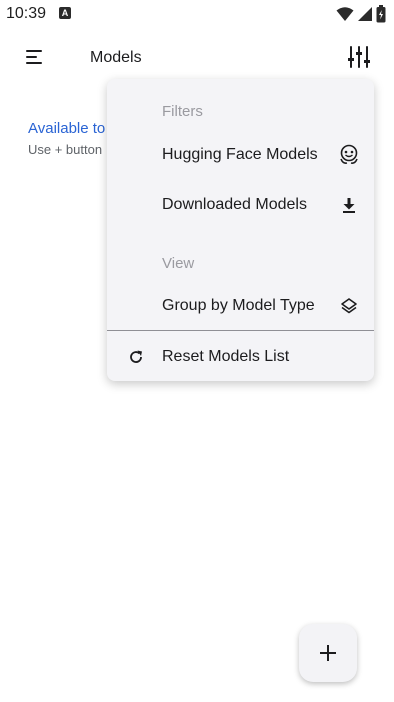  I want to click on status-icons, so click(361, 14).